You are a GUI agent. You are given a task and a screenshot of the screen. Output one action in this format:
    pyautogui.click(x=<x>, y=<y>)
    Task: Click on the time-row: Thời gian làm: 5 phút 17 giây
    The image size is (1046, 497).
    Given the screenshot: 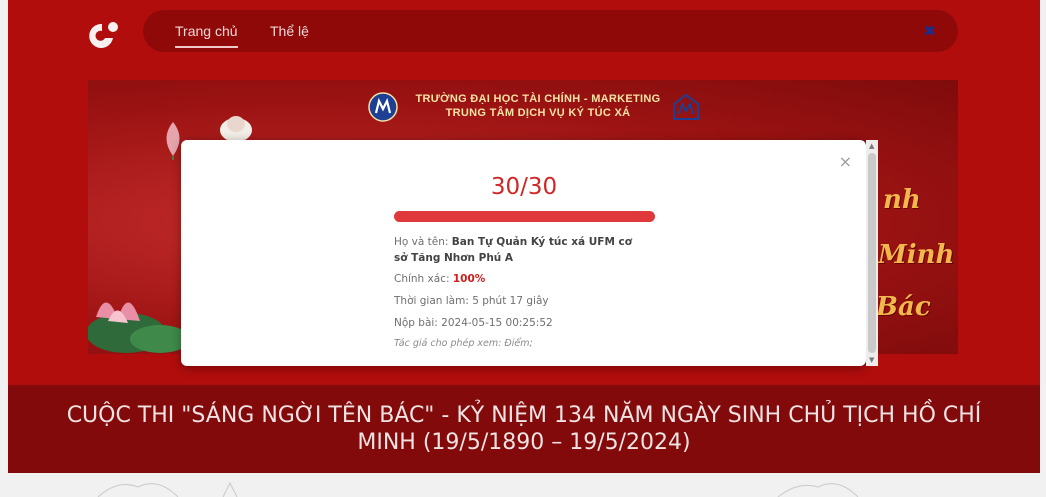 What is the action you would take?
    pyautogui.click(x=471, y=301)
    